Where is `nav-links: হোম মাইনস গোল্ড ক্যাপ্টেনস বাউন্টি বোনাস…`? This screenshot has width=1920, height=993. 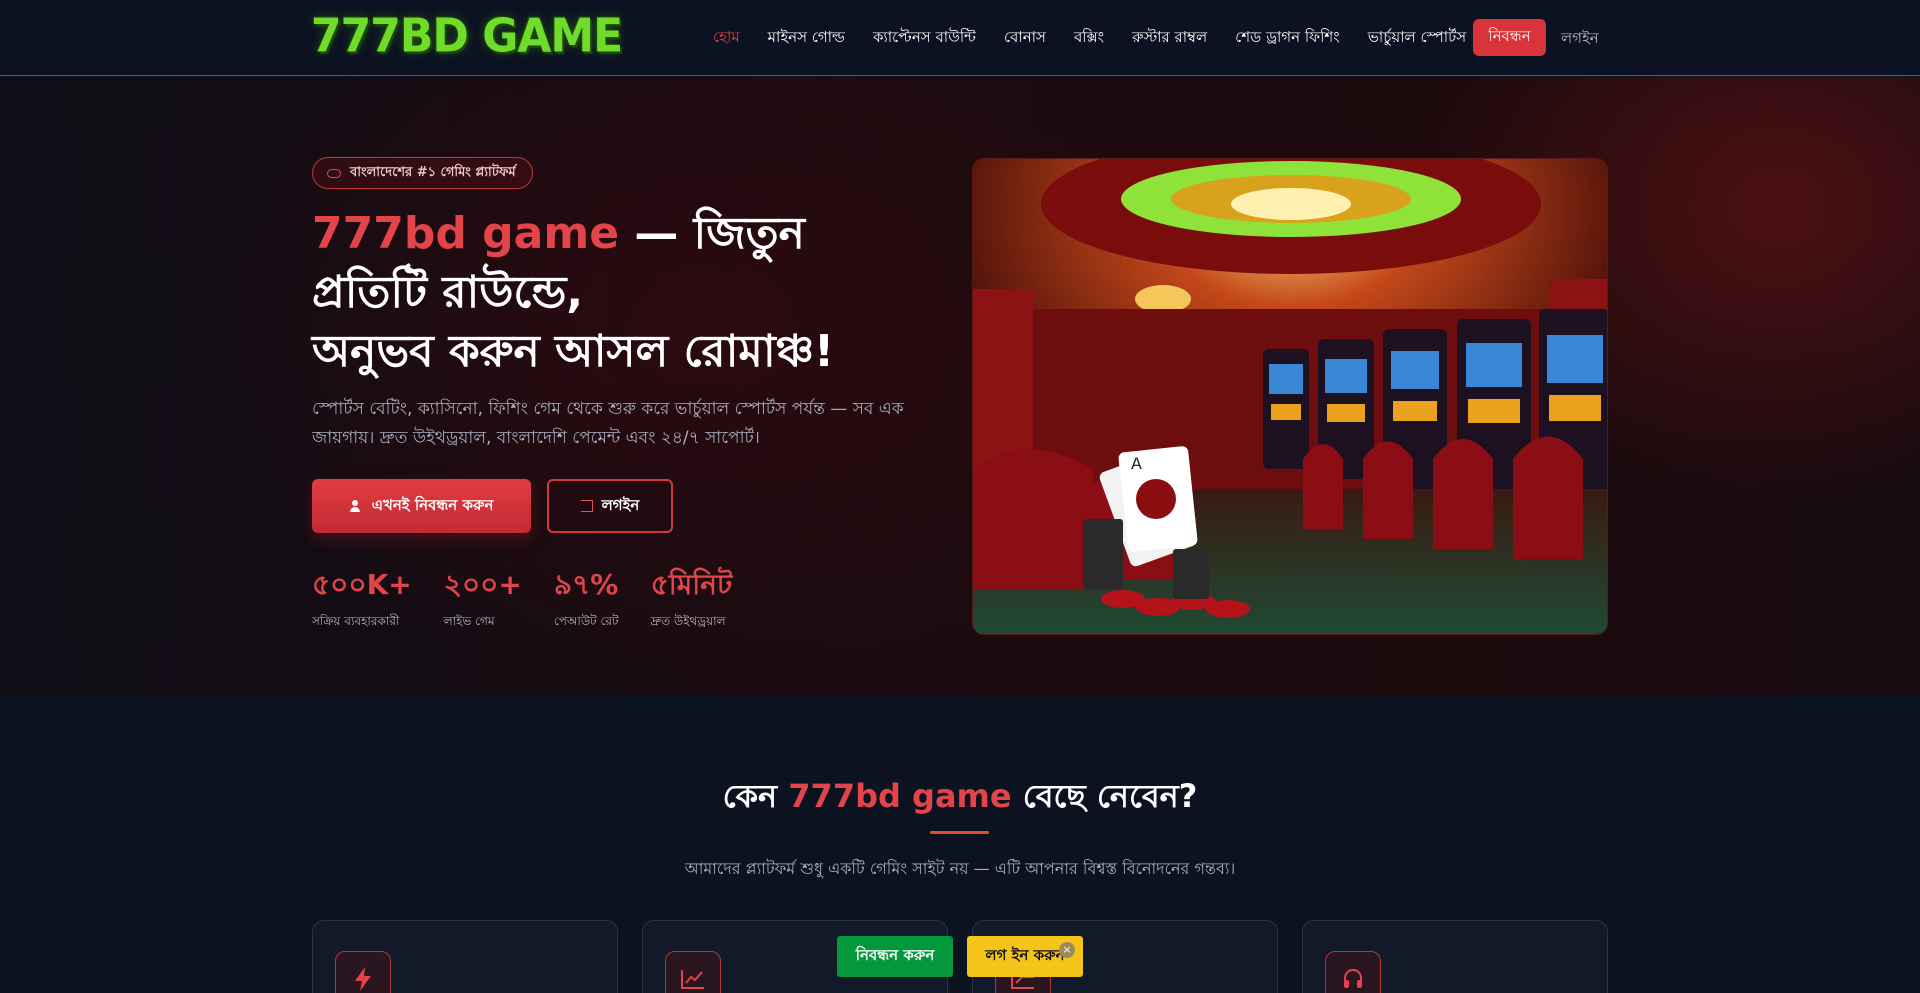 nav-links: হোম মাইনস গোল্ড ক্যাপ্টেনস বাউন্টি বোনাস… is located at coordinates (1103, 38).